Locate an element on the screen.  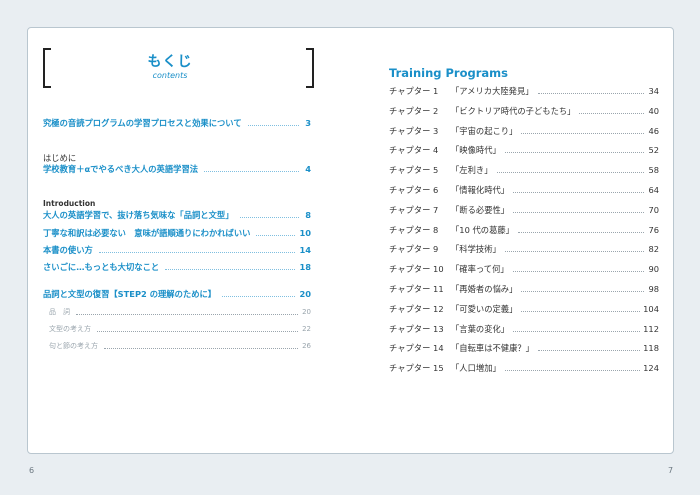
chapter-page: 46 is located at coordinates (653, 130).